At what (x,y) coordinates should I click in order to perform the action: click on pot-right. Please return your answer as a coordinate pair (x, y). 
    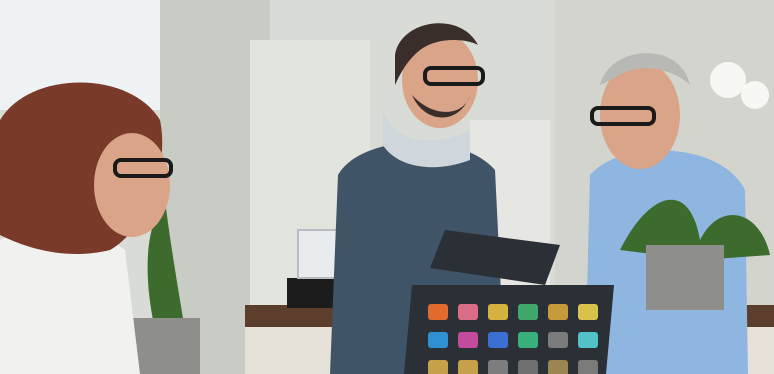
    Looking at the image, I should click on (685, 277).